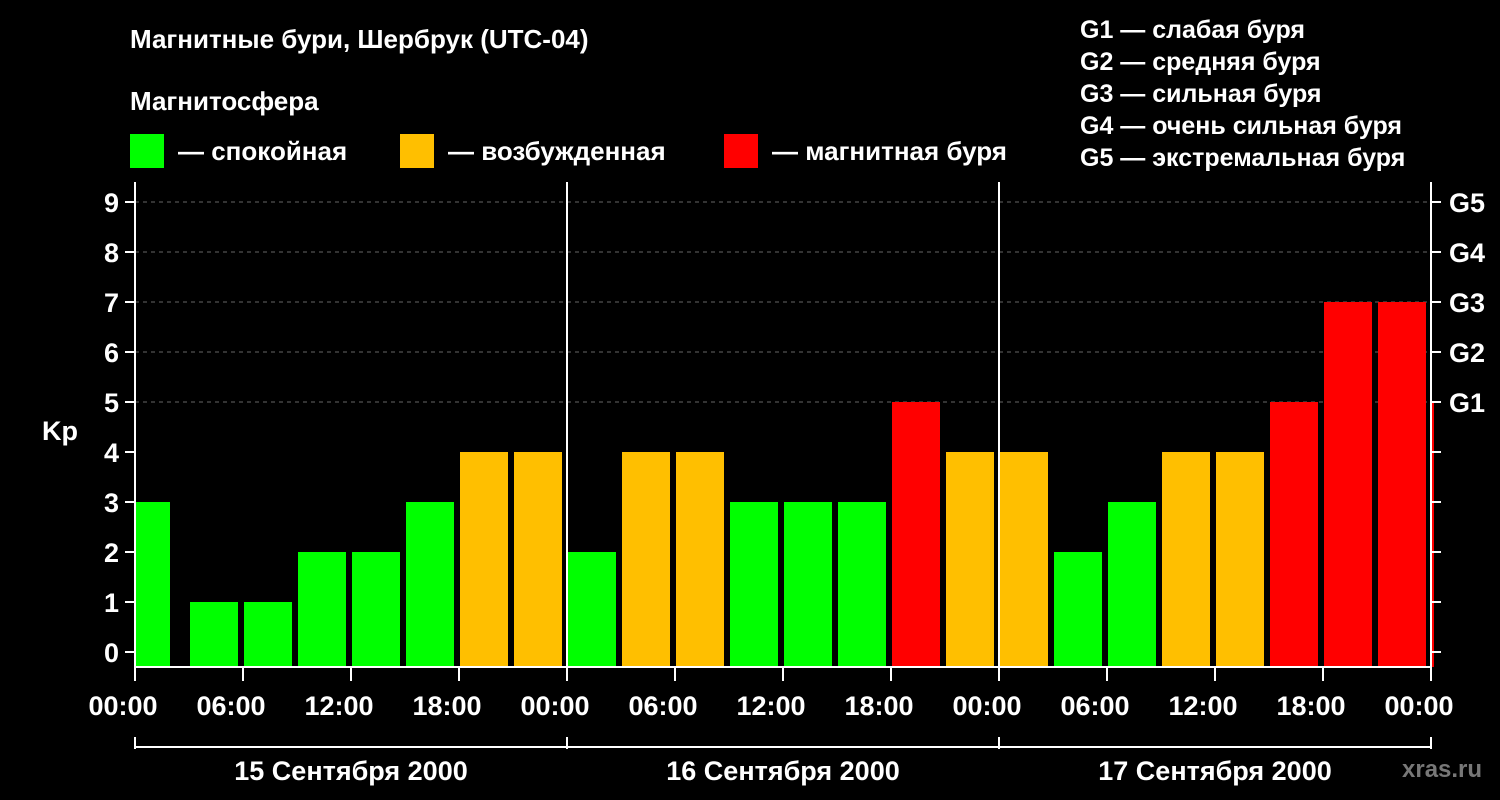 This screenshot has width=1500, height=800. Describe the element at coordinates (1467, 303) in the screenshot. I see `g-scale-label: G3` at that location.